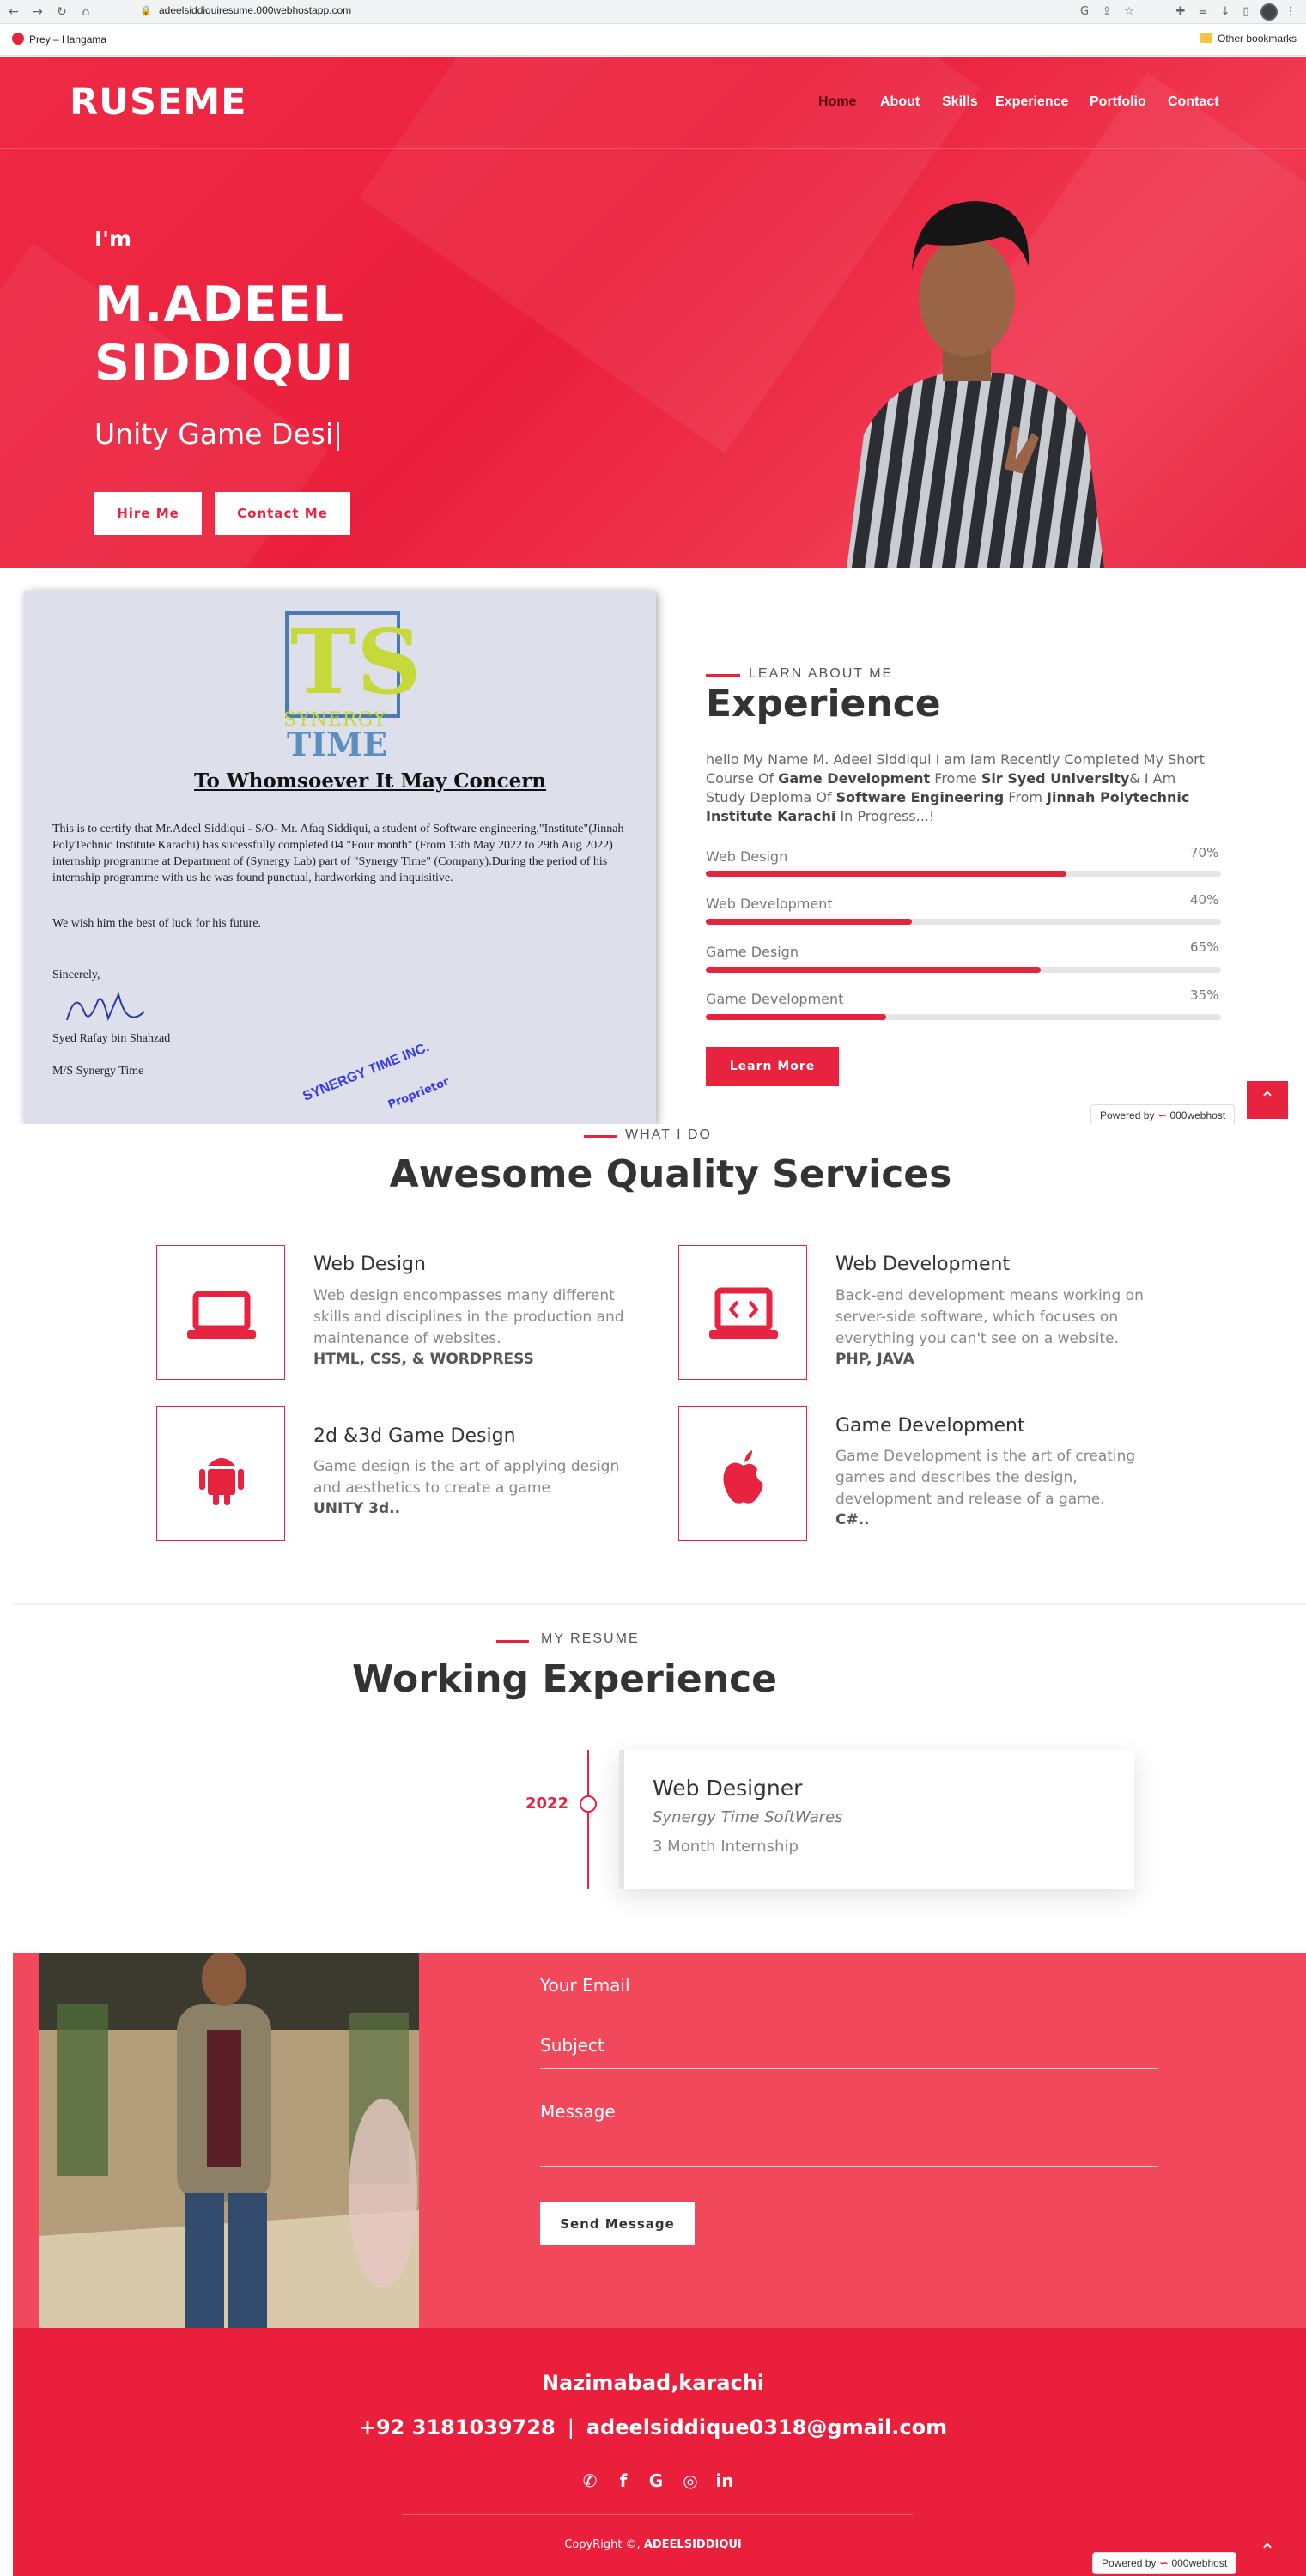 This screenshot has height=2576, width=1306. What do you see at coordinates (1055, 779) in the screenshot?
I see `about-text-bold: Sir Syed University` at bounding box center [1055, 779].